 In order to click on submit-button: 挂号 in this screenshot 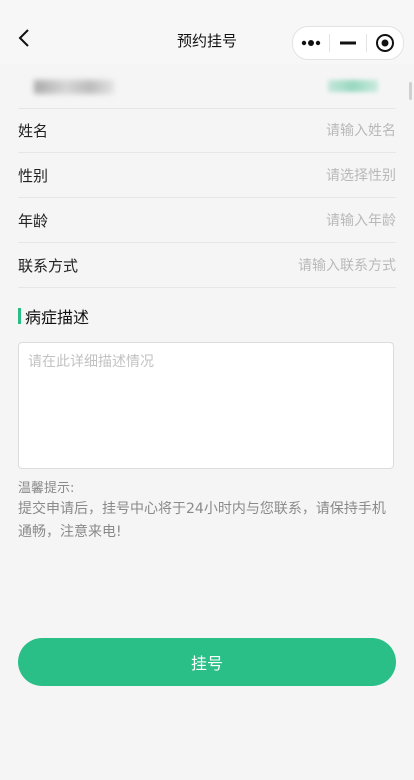, I will do `click(207, 662)`.